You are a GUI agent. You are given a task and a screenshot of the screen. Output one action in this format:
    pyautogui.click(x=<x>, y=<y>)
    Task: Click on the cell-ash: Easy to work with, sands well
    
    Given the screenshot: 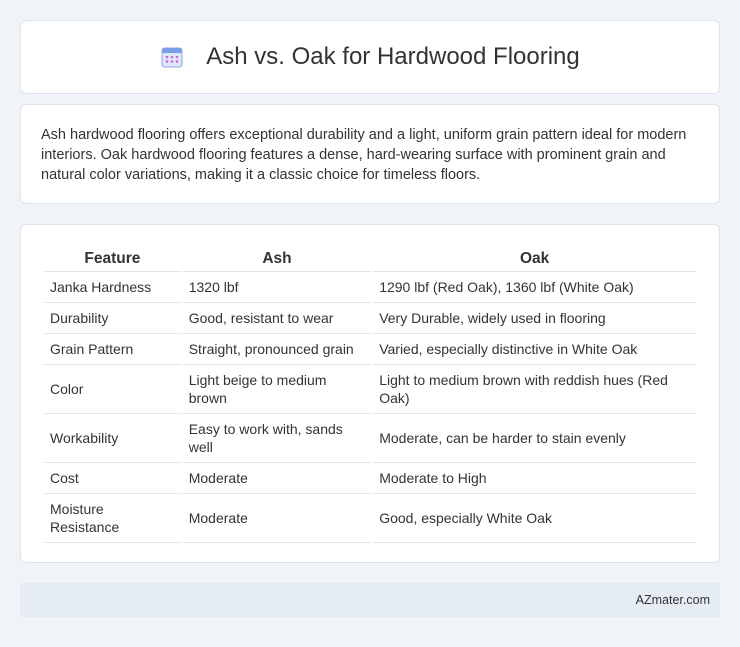 What is the action you would take?
    pyautogui.click(x=277, y=438)
    